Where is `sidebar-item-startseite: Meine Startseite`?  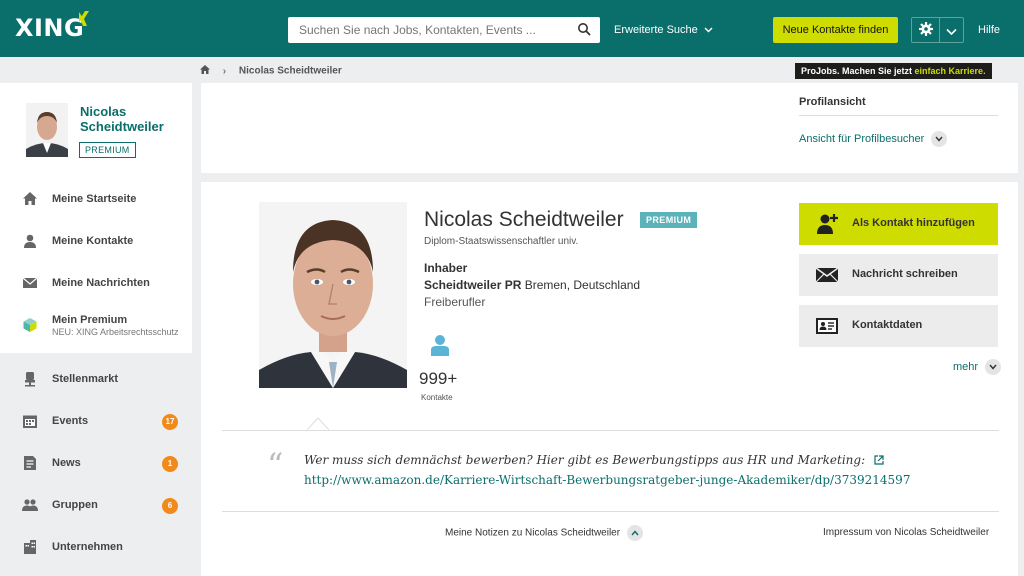
sidebar-item-startseite: Meine Startseite is located at coordinates (96, 200).